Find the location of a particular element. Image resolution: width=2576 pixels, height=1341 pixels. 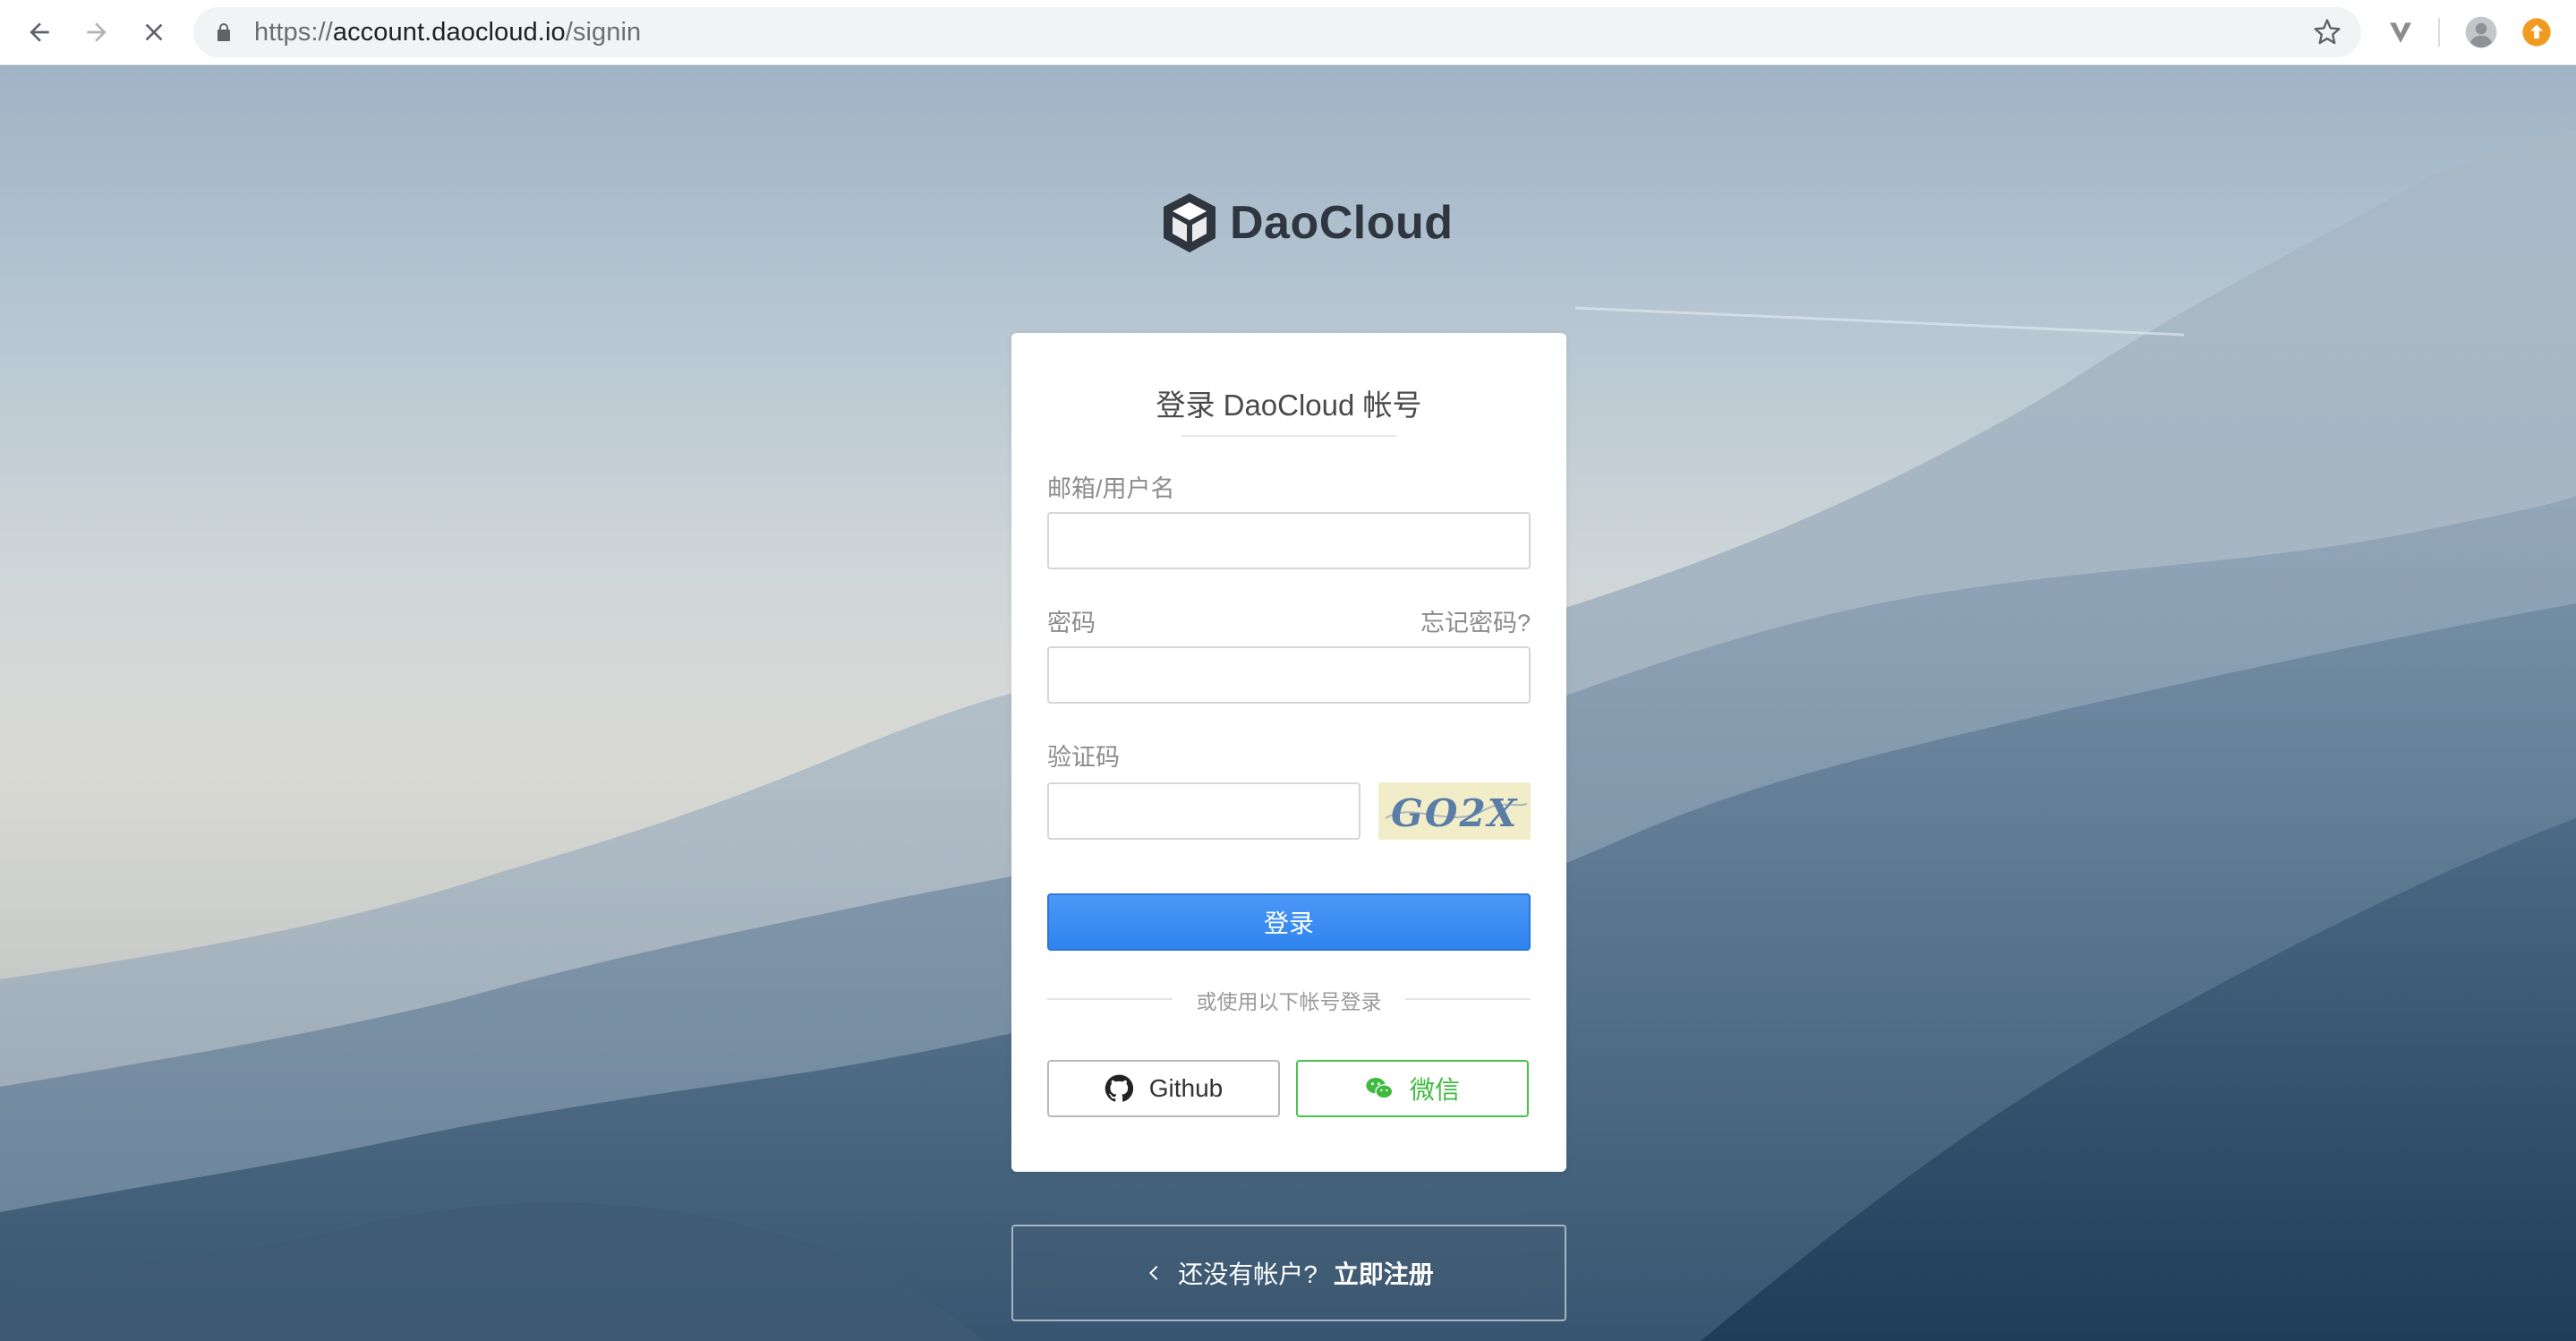

github-label: Github is located at coordinates (1186, 1088).